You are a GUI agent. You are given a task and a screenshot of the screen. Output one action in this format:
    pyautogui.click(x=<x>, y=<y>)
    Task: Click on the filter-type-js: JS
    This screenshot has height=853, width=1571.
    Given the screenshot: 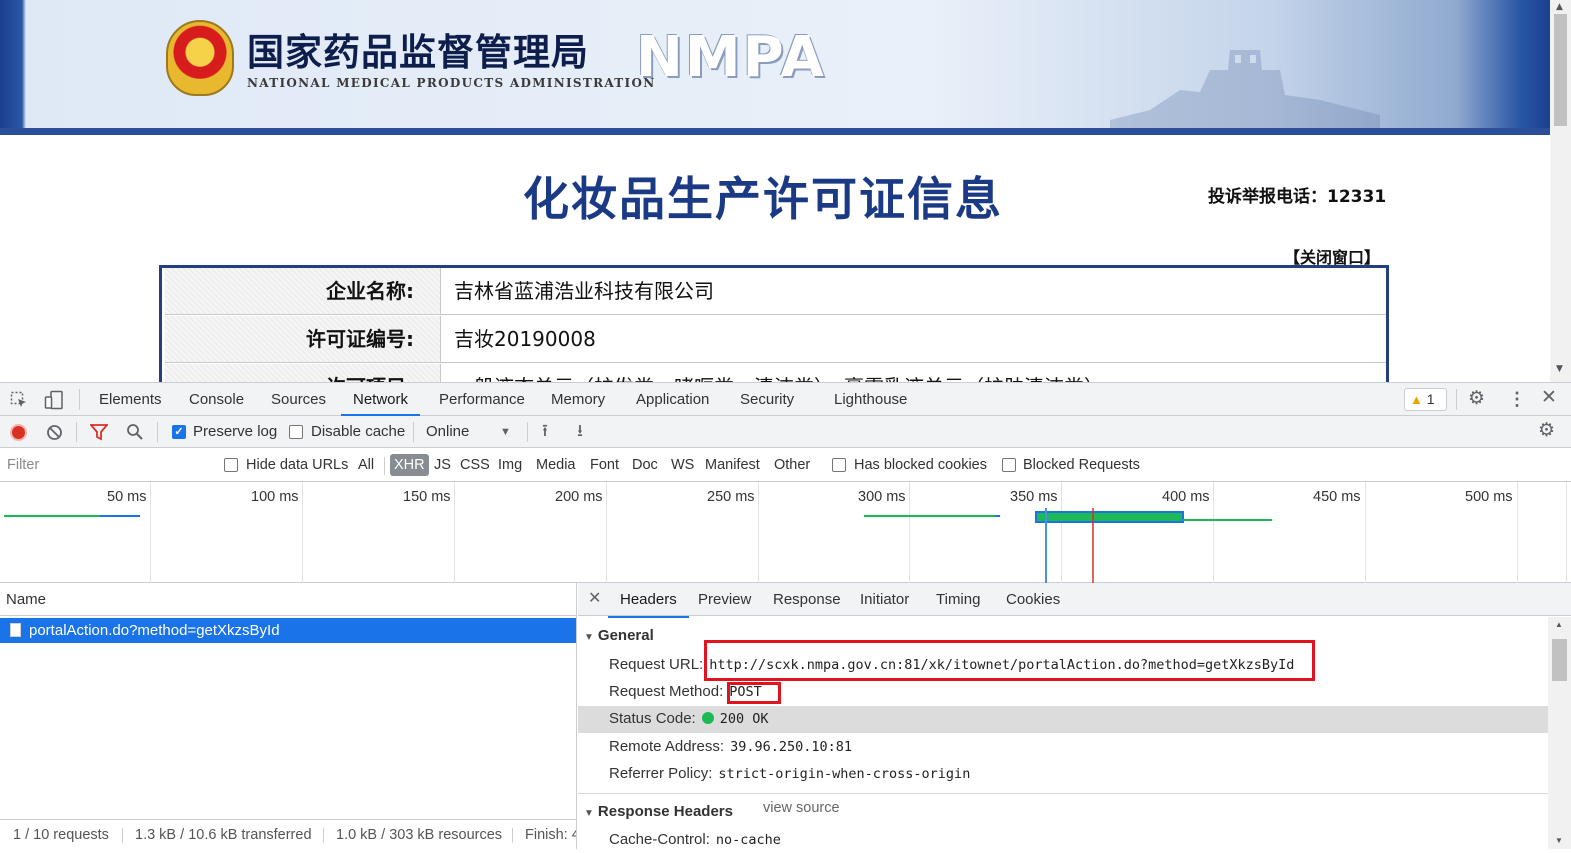 What is the action you would take?
    pyautogui.click(x=442, y=465)
    